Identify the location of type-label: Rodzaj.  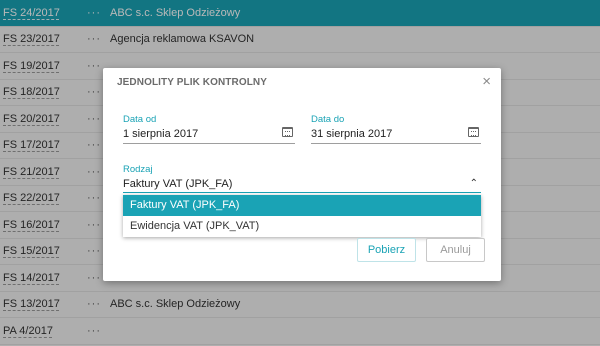
(138, 169).